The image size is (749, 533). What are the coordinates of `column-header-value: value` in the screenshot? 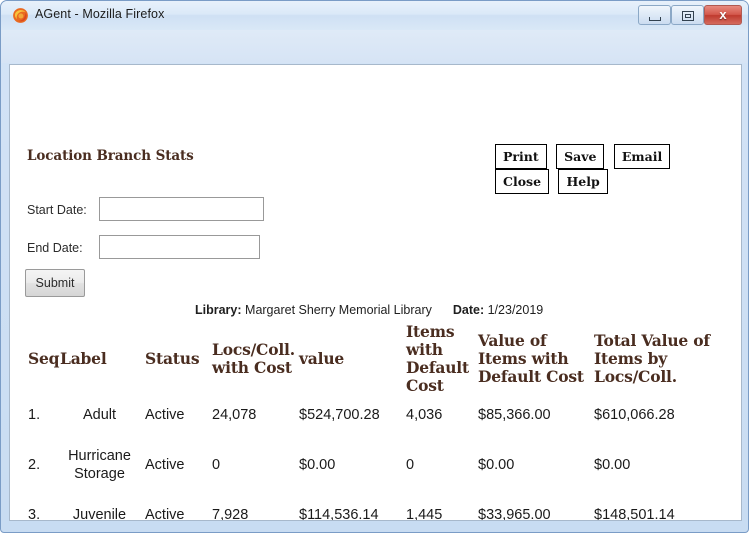 It's located at (352, 359).